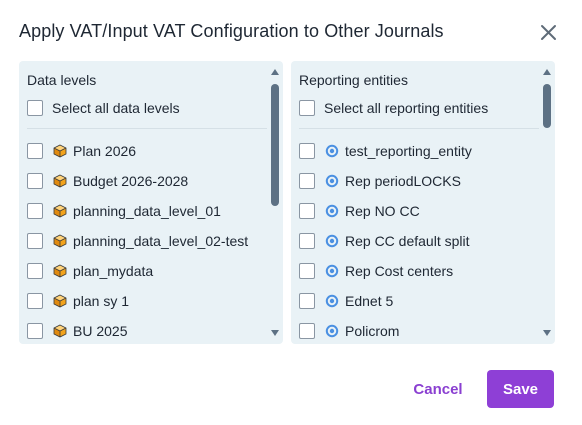 The width and height of the screenshot is (582, 425). Describe the element at coordinates (151, 151) in the screenshot. I see `data-level-list-item: Plan 2026` at that location.